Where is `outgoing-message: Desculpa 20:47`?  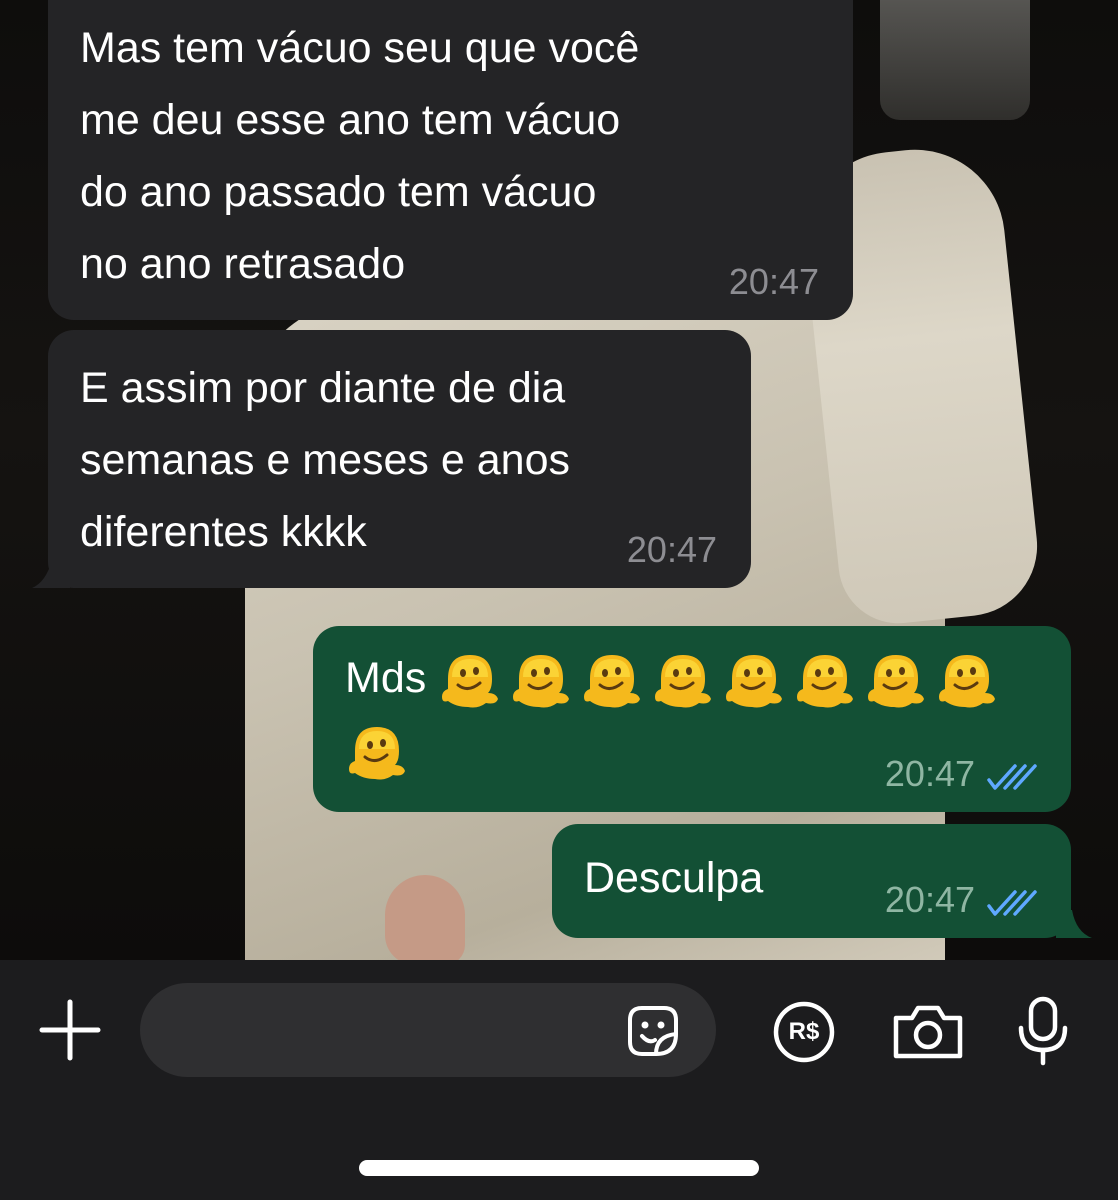
outgoing-message: Desculpa 20:47 is located at coordinates (811, 881).